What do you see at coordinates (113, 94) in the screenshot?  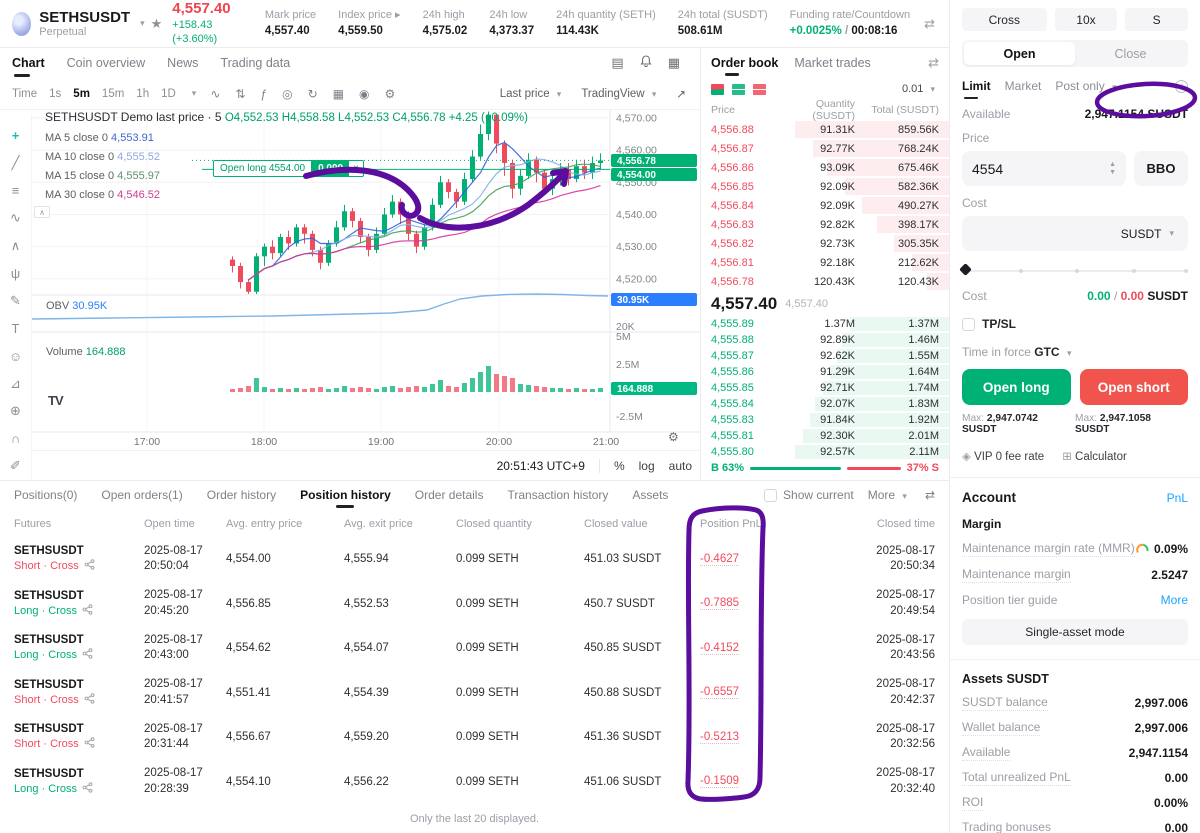 I see `interval-15m: 15m` at bounding box center [113, 94].